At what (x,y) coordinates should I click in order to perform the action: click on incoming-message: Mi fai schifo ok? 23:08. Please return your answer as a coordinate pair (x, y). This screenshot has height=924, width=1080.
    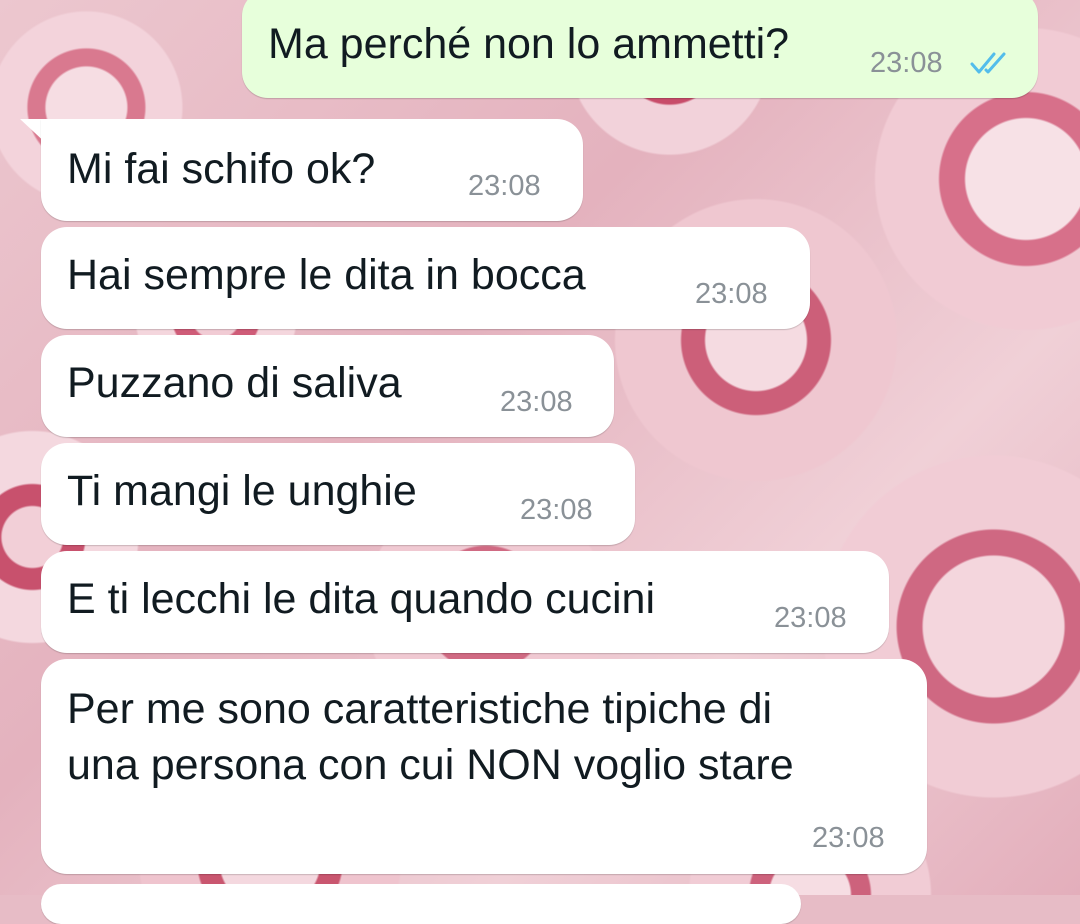
    Looking at the image, I should click on (312, 170).